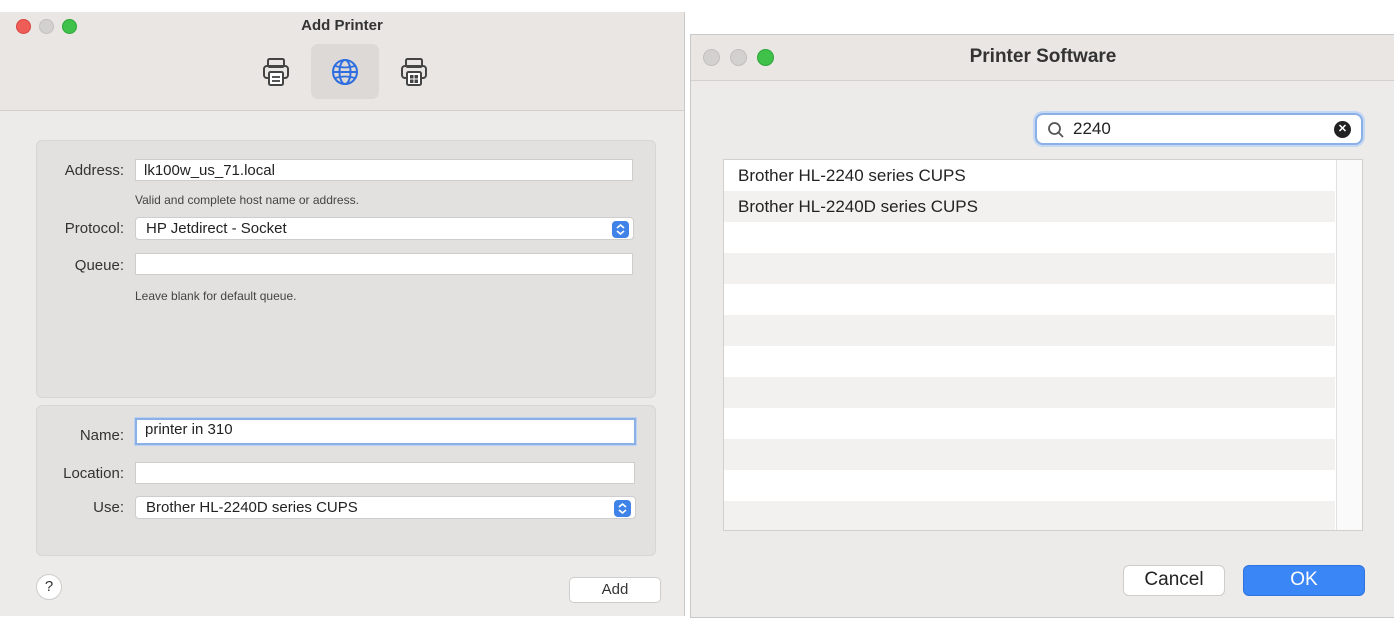  Describe the element at coordinates (49, 587) in the screenshot. I see `help-button: ?` at that location.